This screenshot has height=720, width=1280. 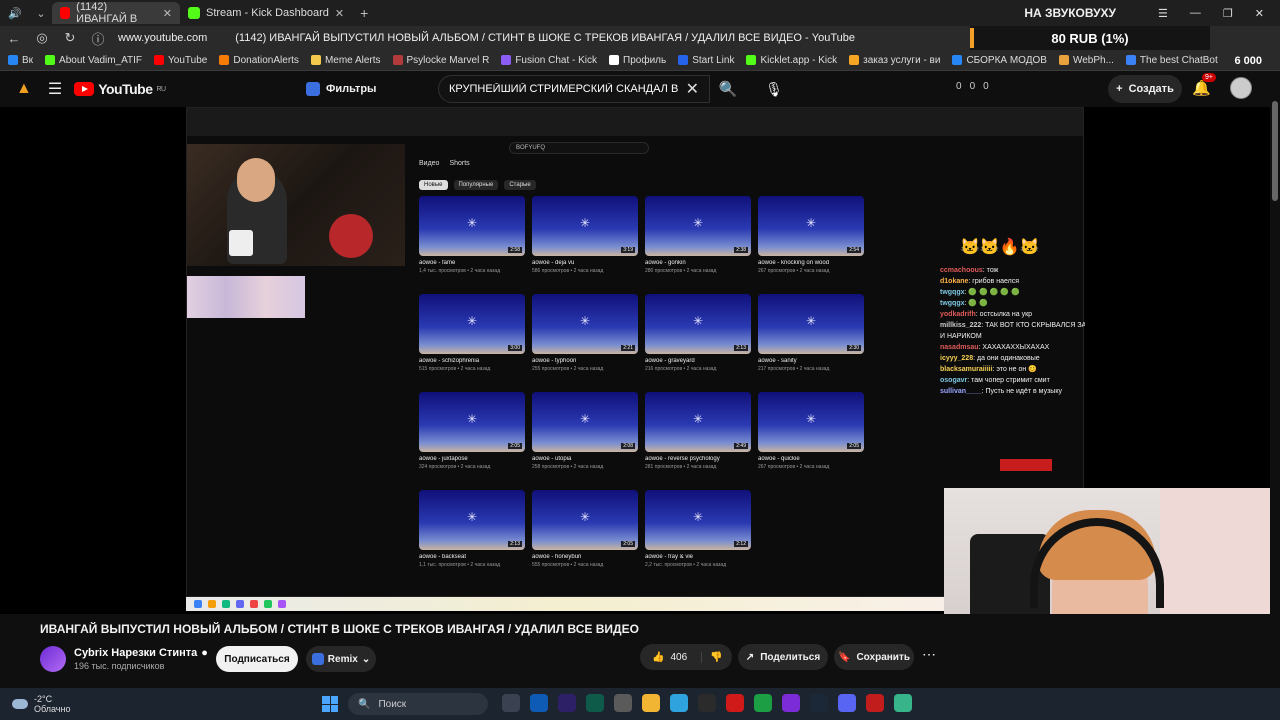 I want to click on steam-icon, so click(x=819, y=703).